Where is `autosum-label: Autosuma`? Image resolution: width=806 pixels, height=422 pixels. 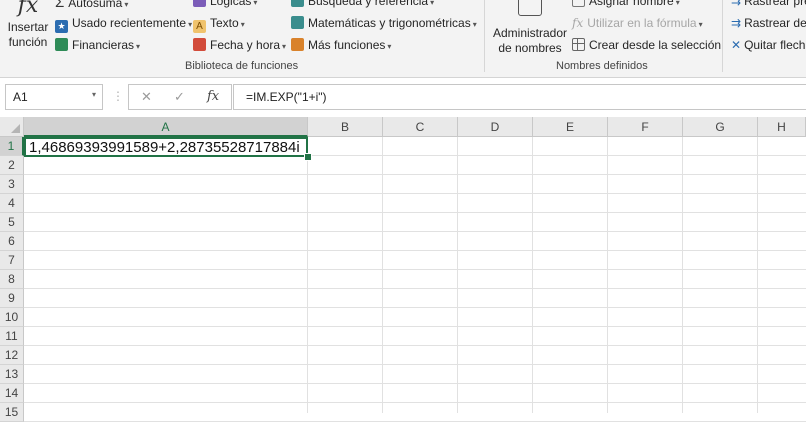 autosum-label: Autosuma is located at coordinates (95, 5).